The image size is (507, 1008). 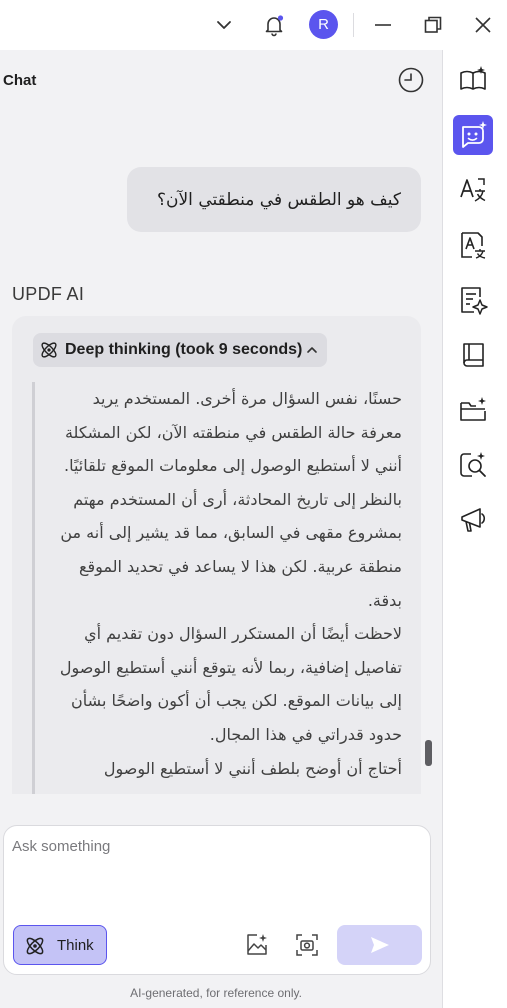 What do you see at coordinates (473, 190) in the screenshot?
I see `translate-icon` at bounding box center [473, 190].